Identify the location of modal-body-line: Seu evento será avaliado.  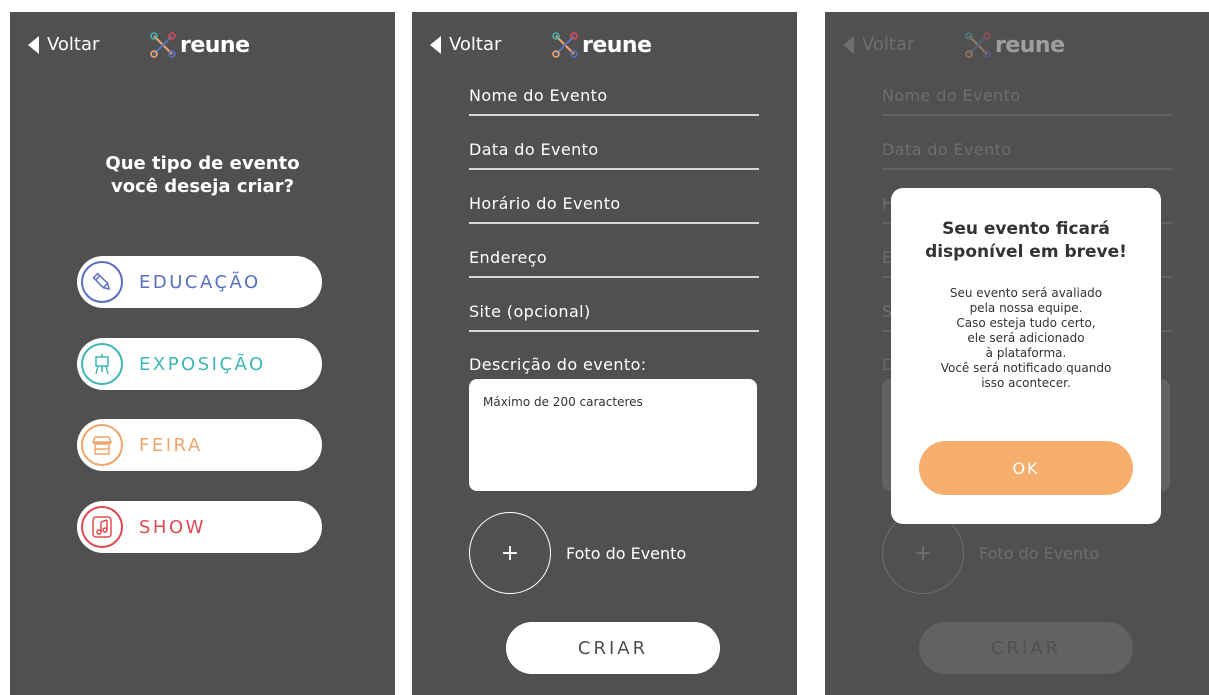
(1026, 293).